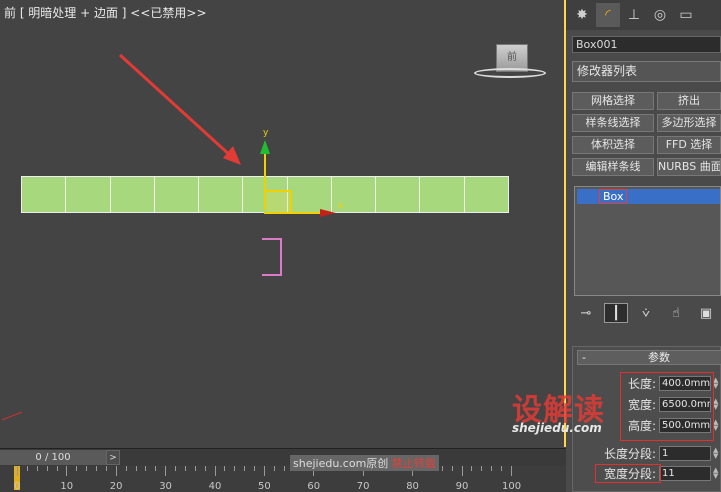 Image resolution: width=721 pixels, height=492 pixels. What do you see at coordinates (616, 313) in the screenshot?
I see `show-end-result-icon: ┃` at bounding box center [616, 313].